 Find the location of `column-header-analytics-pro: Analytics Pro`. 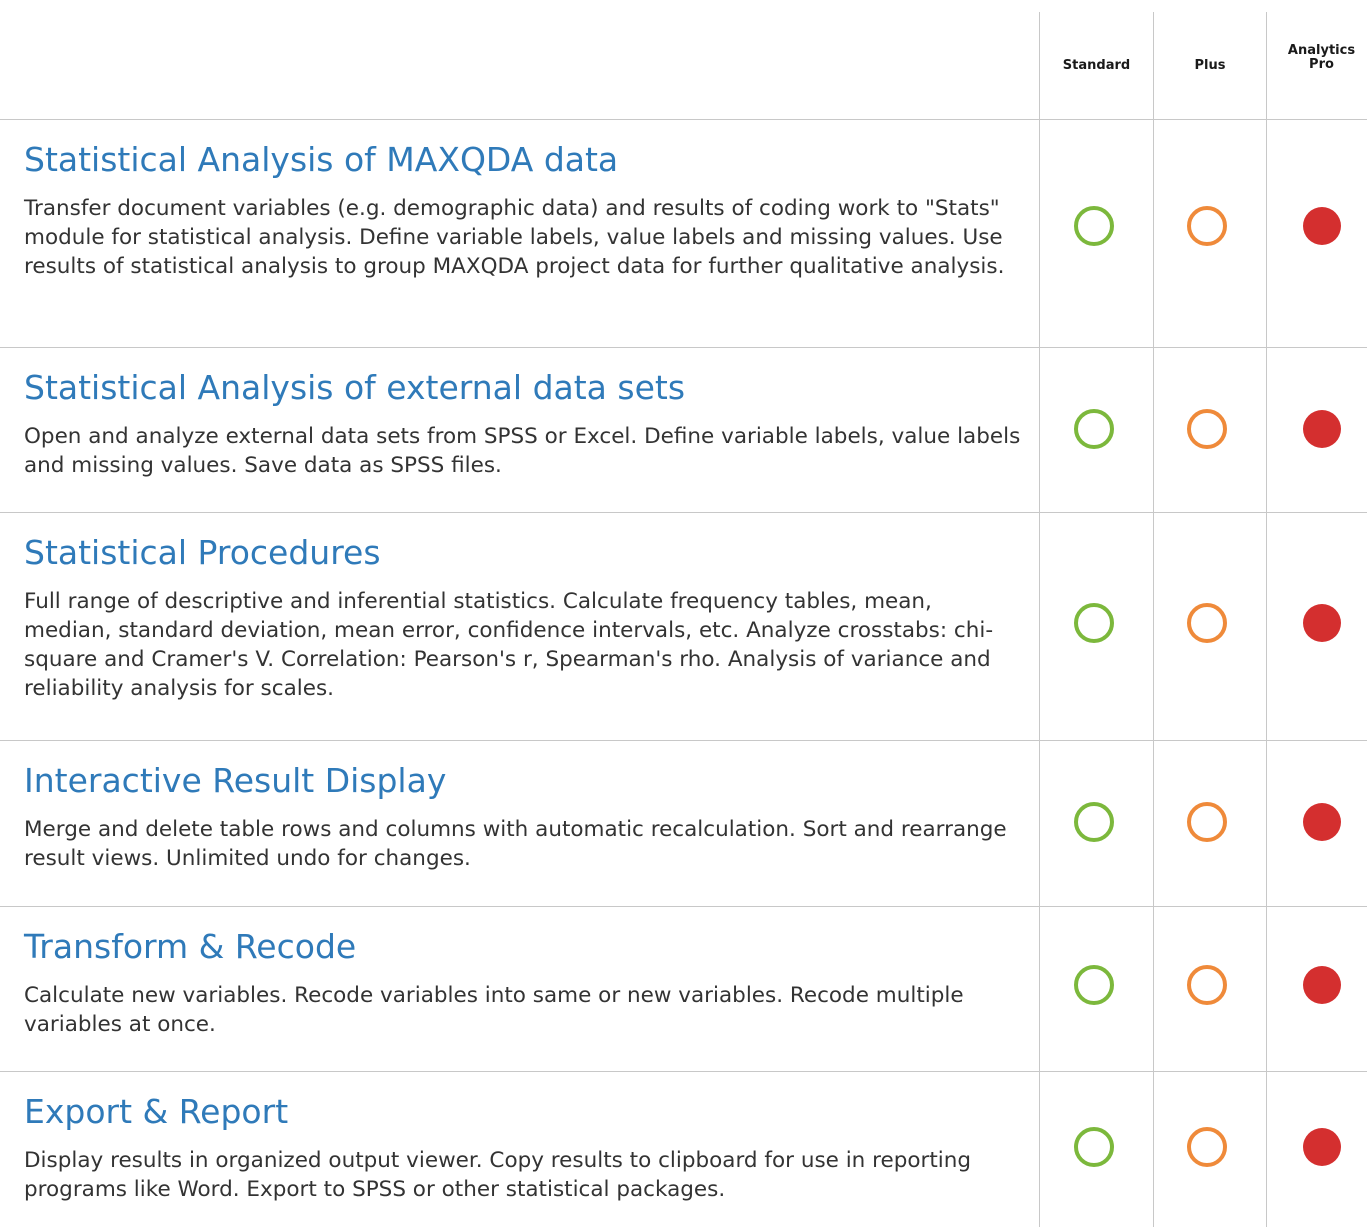

column-header-analytics-pro: Analytics Pro is located at coordinates (1321, 64).